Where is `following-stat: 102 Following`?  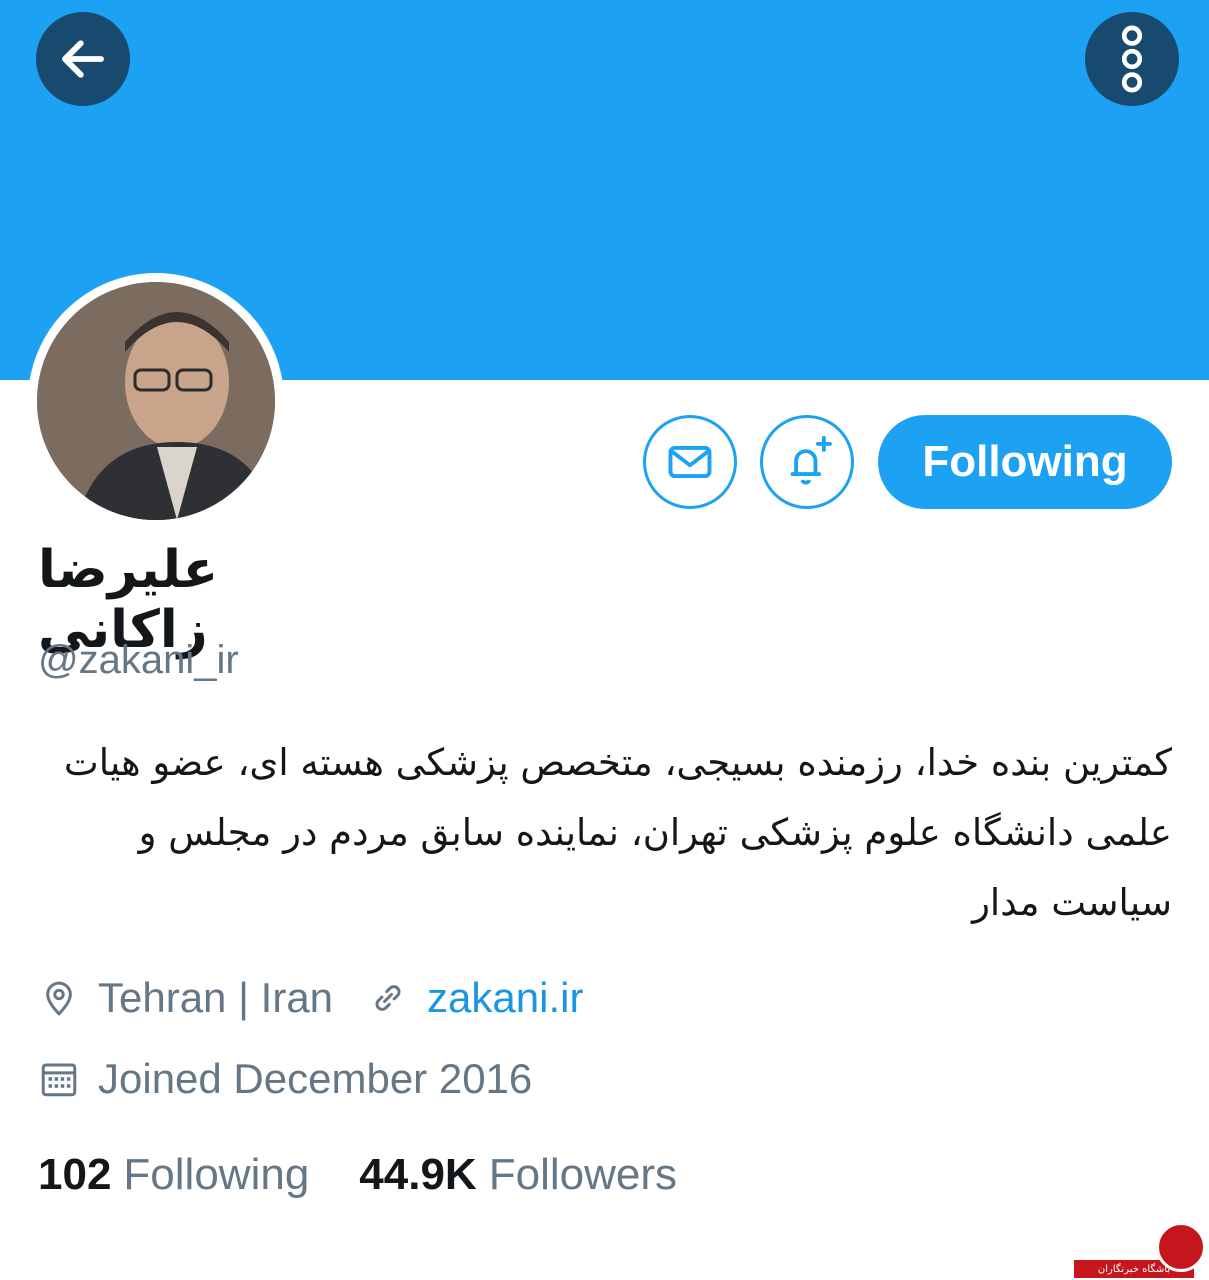 following-stat: 102 Following is located at coordinates (173, 1175).